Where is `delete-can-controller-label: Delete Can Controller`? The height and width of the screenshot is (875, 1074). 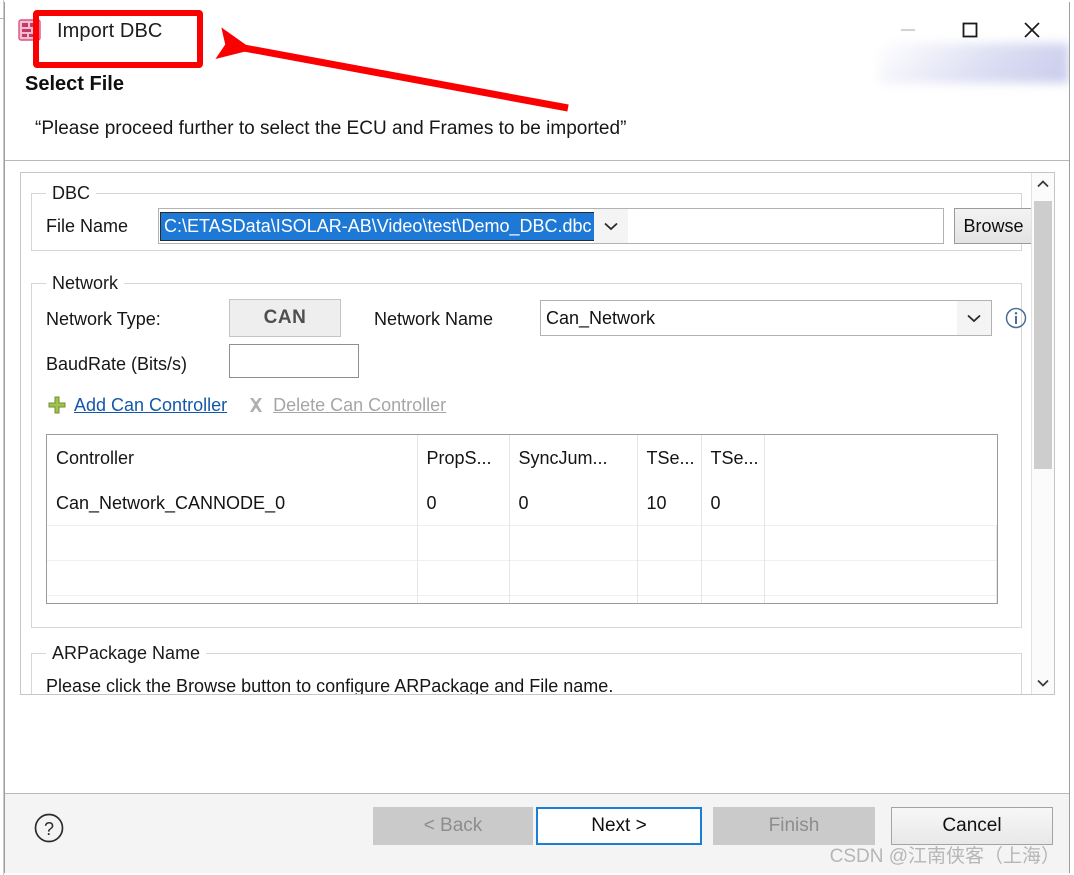
delete-can-controller-label: Delete Can Controller is located at coordinates (360, 404).